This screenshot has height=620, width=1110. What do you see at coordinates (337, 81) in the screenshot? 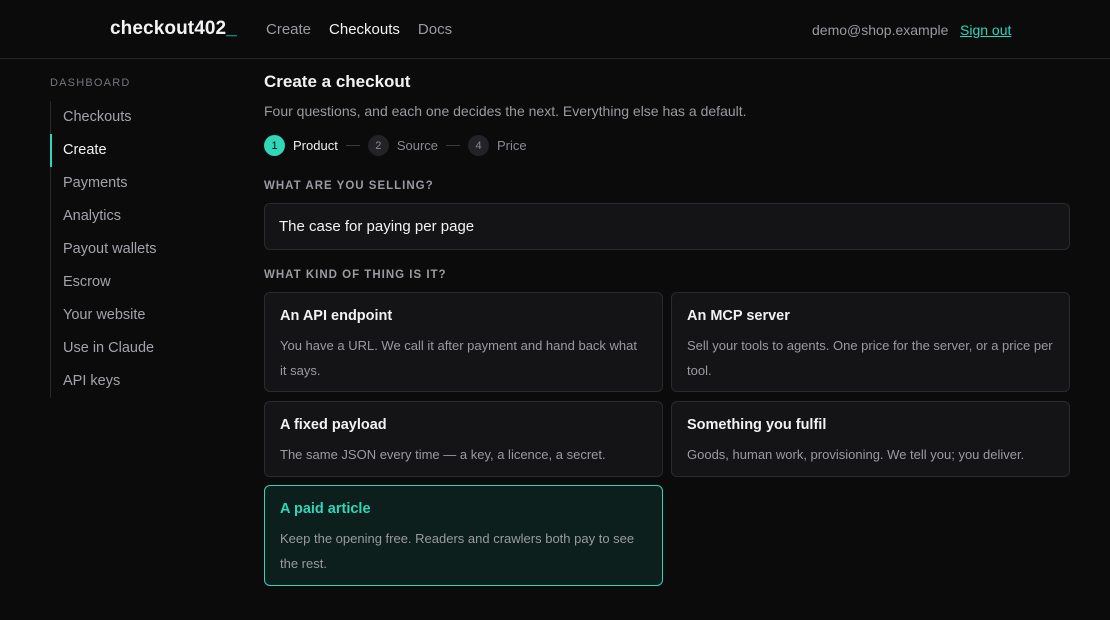
I see `page-title: Create a checkout` at bounding box center [337, 81].